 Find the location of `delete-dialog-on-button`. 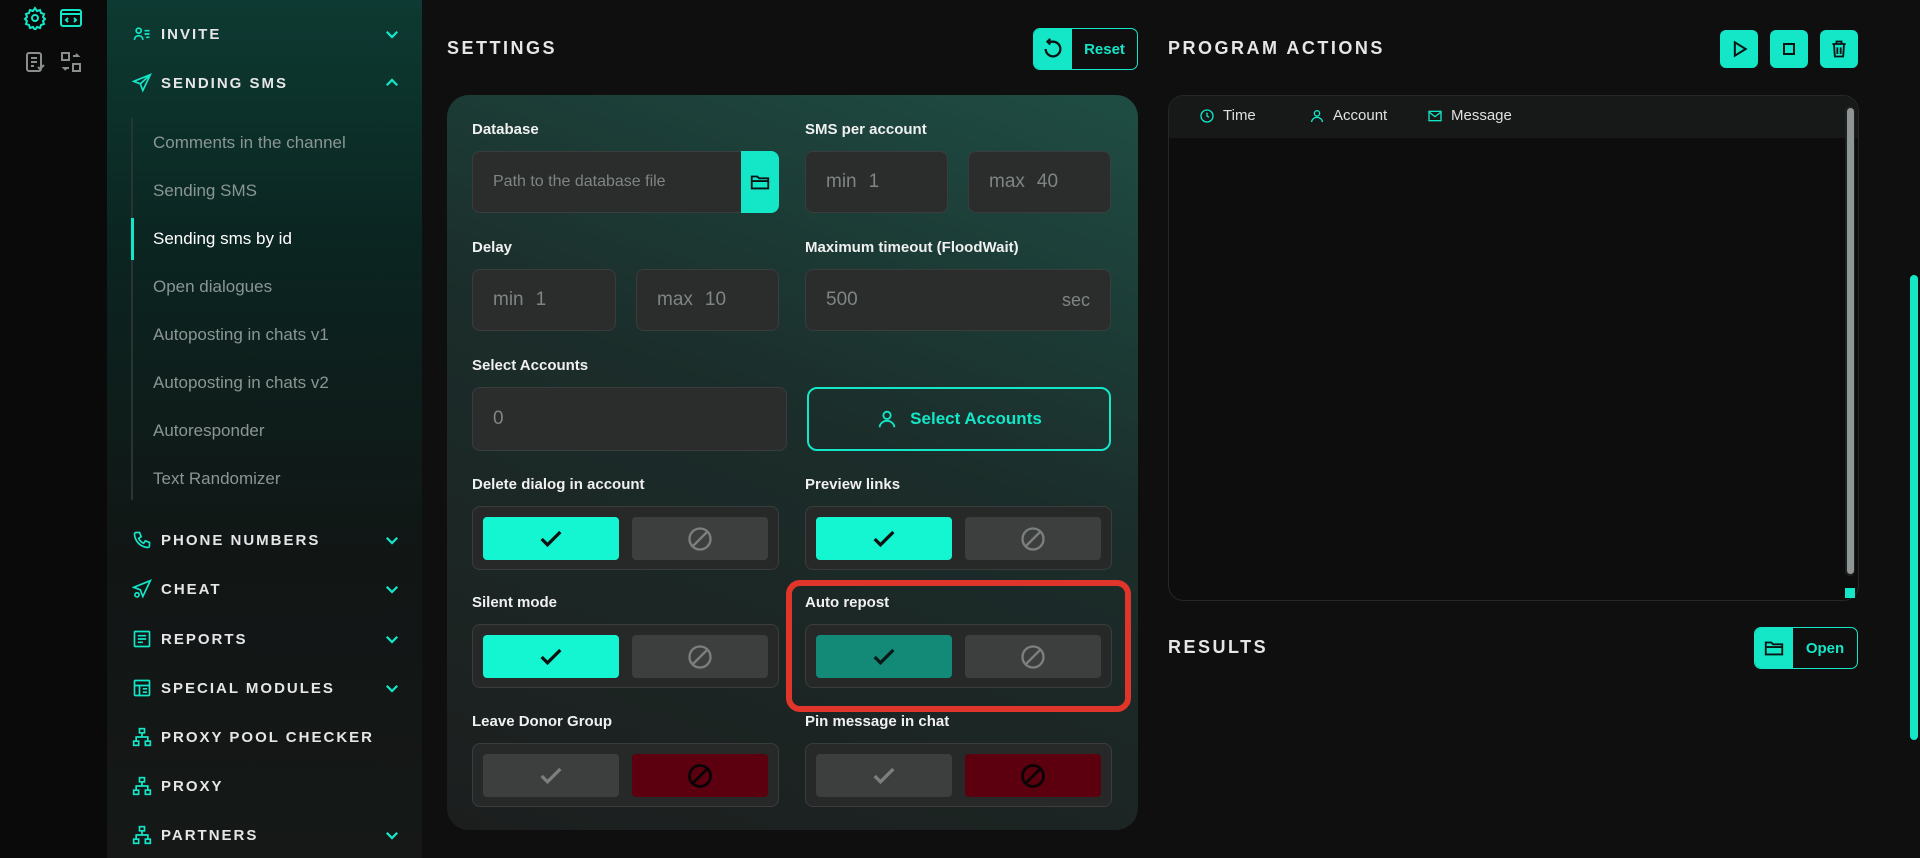

delete-dialog-on-button is located at coordinates (551, 538).